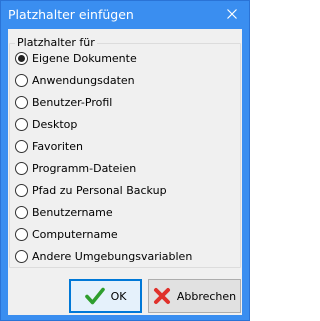  I want to click on radio-option-programm-dateien: Programm-Dateien, so click(75, 168).